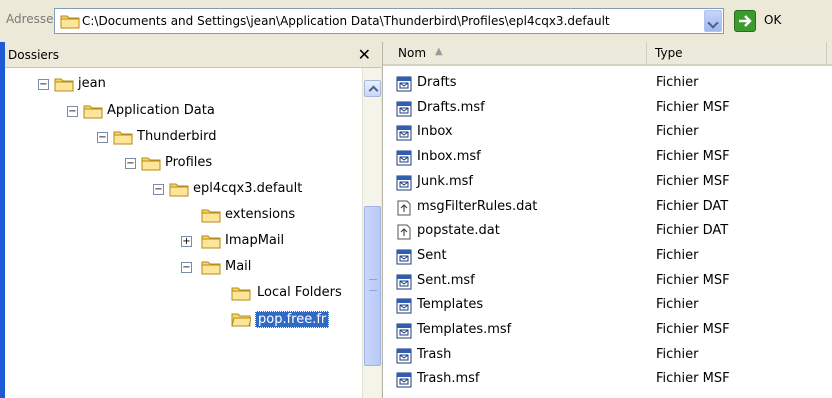 The image size is (832, 398). Describe the element at coordinates (432, 255) in the screenshot. I see `file-name: Sent` at that location.